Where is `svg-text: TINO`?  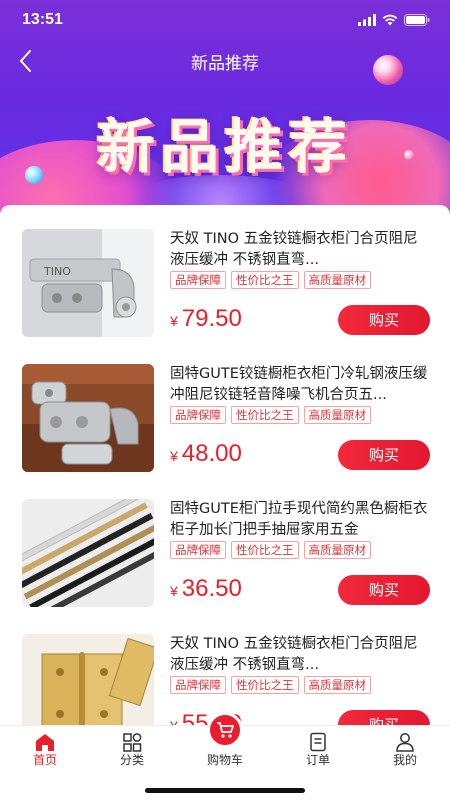
svg-text: TINO is located at coordinates (57, 271).